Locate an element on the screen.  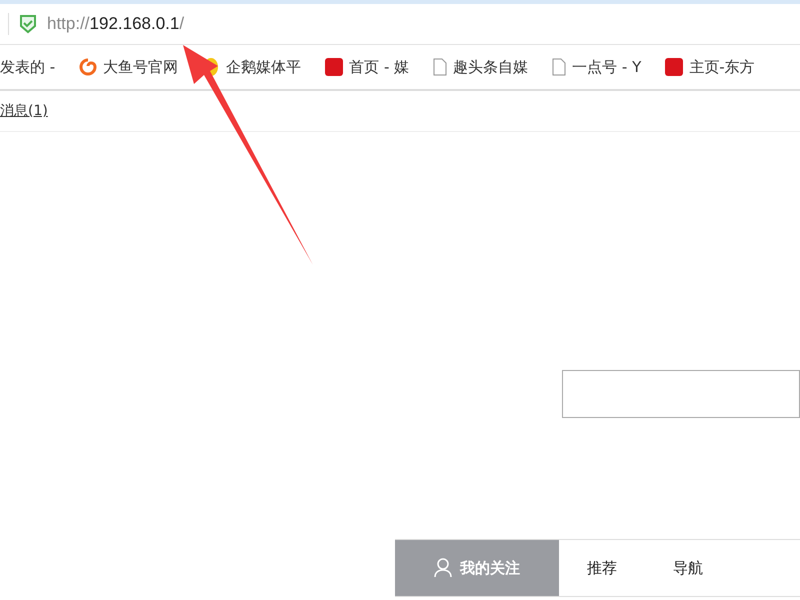
messages-link: 消息(1) is located at coordinates (24, 111).